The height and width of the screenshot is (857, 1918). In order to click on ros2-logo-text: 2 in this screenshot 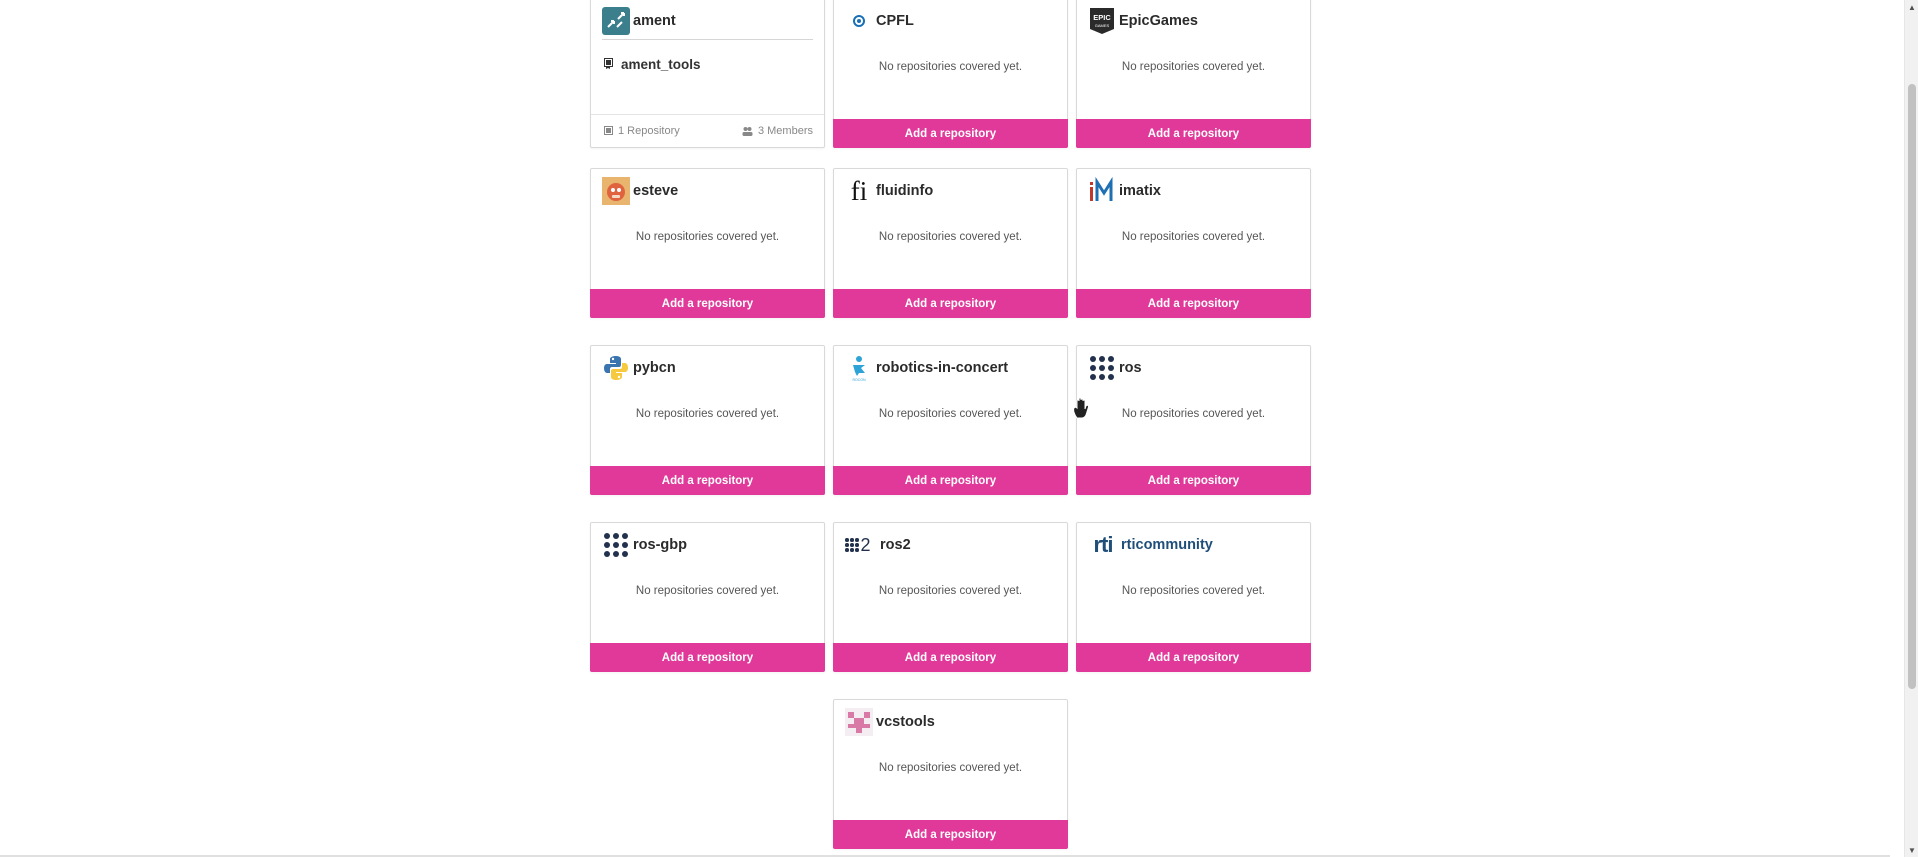, I will do `click(865, 544)`.